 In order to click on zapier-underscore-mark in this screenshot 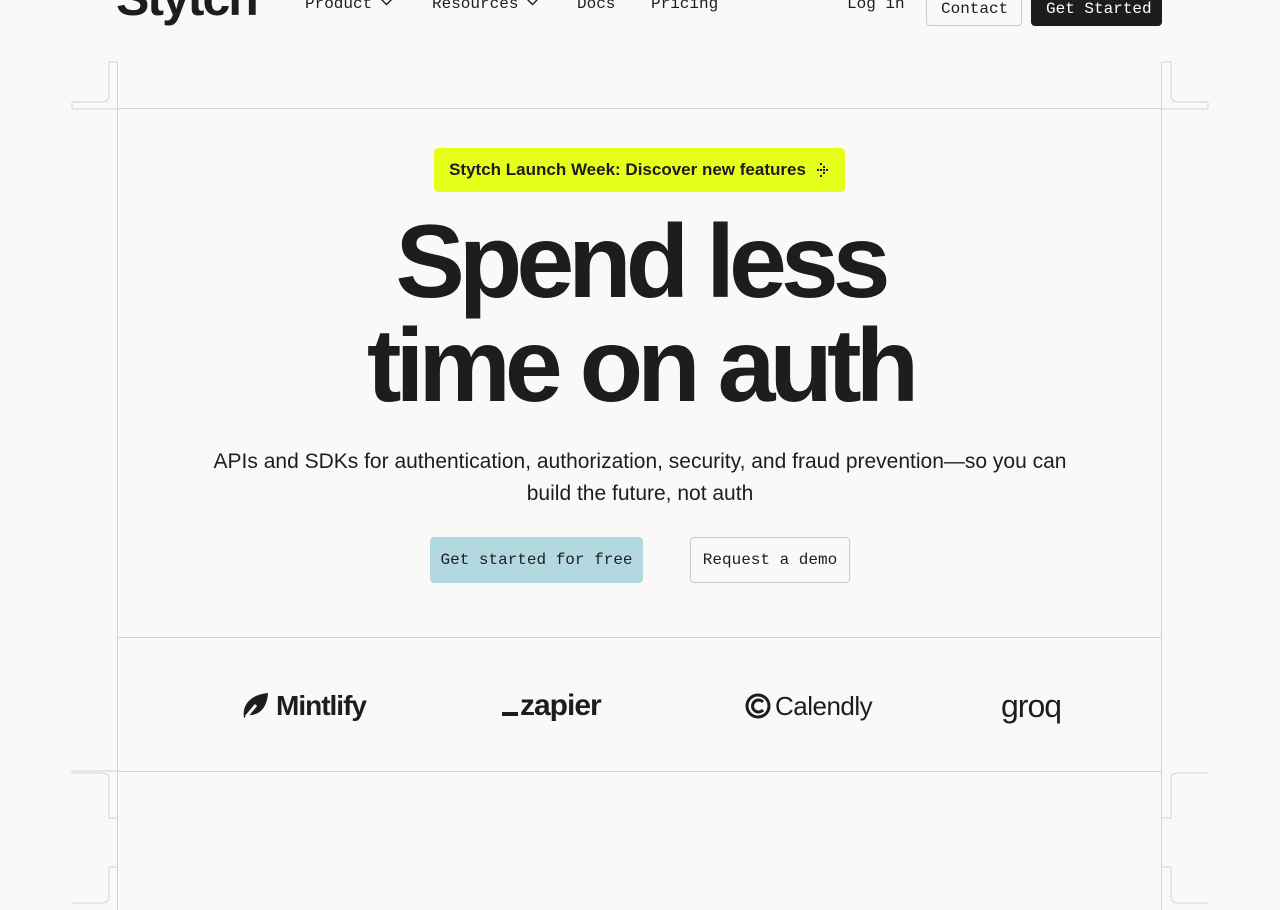, I will do `click(510, 714)`.